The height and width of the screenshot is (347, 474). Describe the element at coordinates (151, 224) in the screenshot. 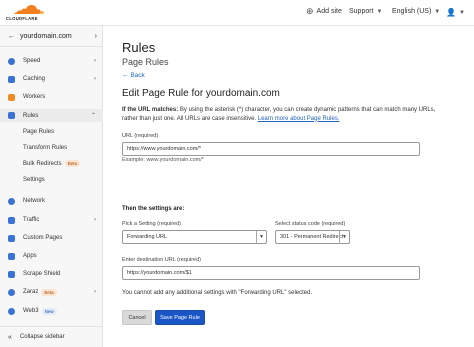

I see `setting-label: Pick a Setting (required)` at that location.